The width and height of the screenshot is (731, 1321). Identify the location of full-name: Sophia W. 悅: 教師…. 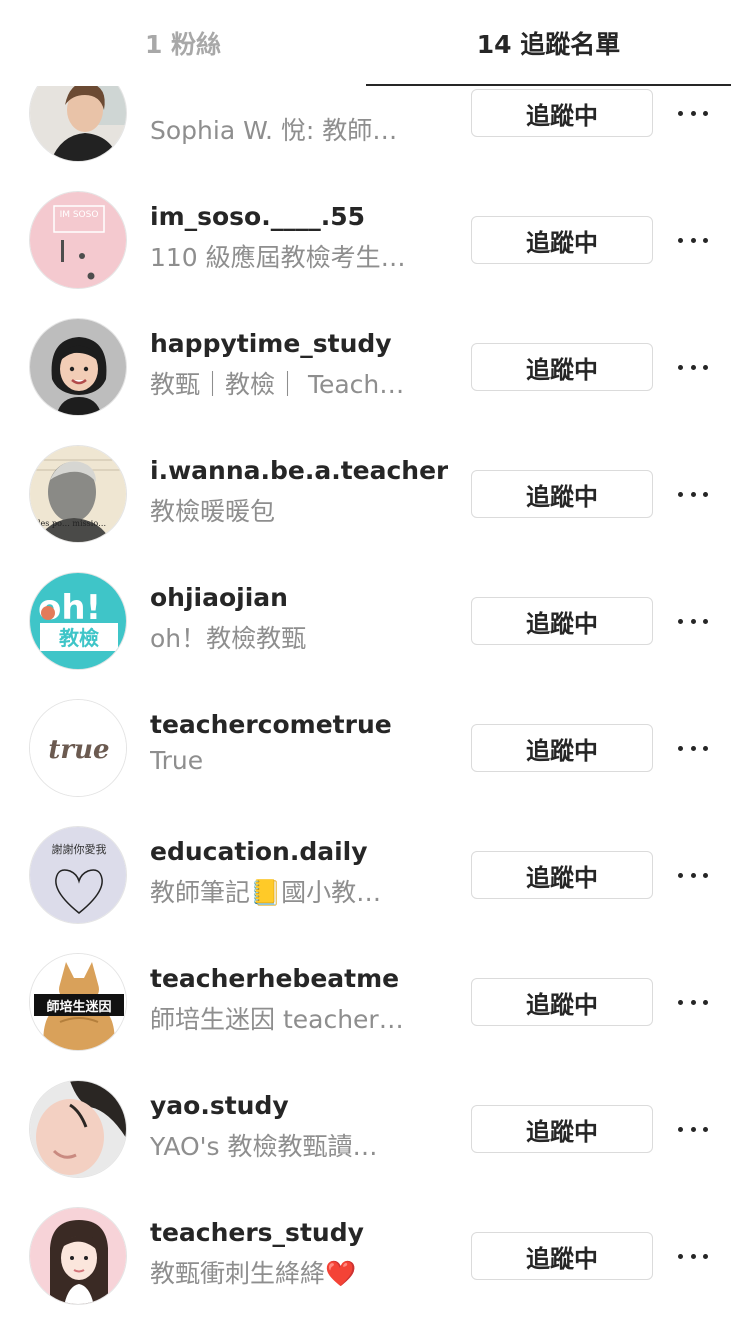
(274, 130).